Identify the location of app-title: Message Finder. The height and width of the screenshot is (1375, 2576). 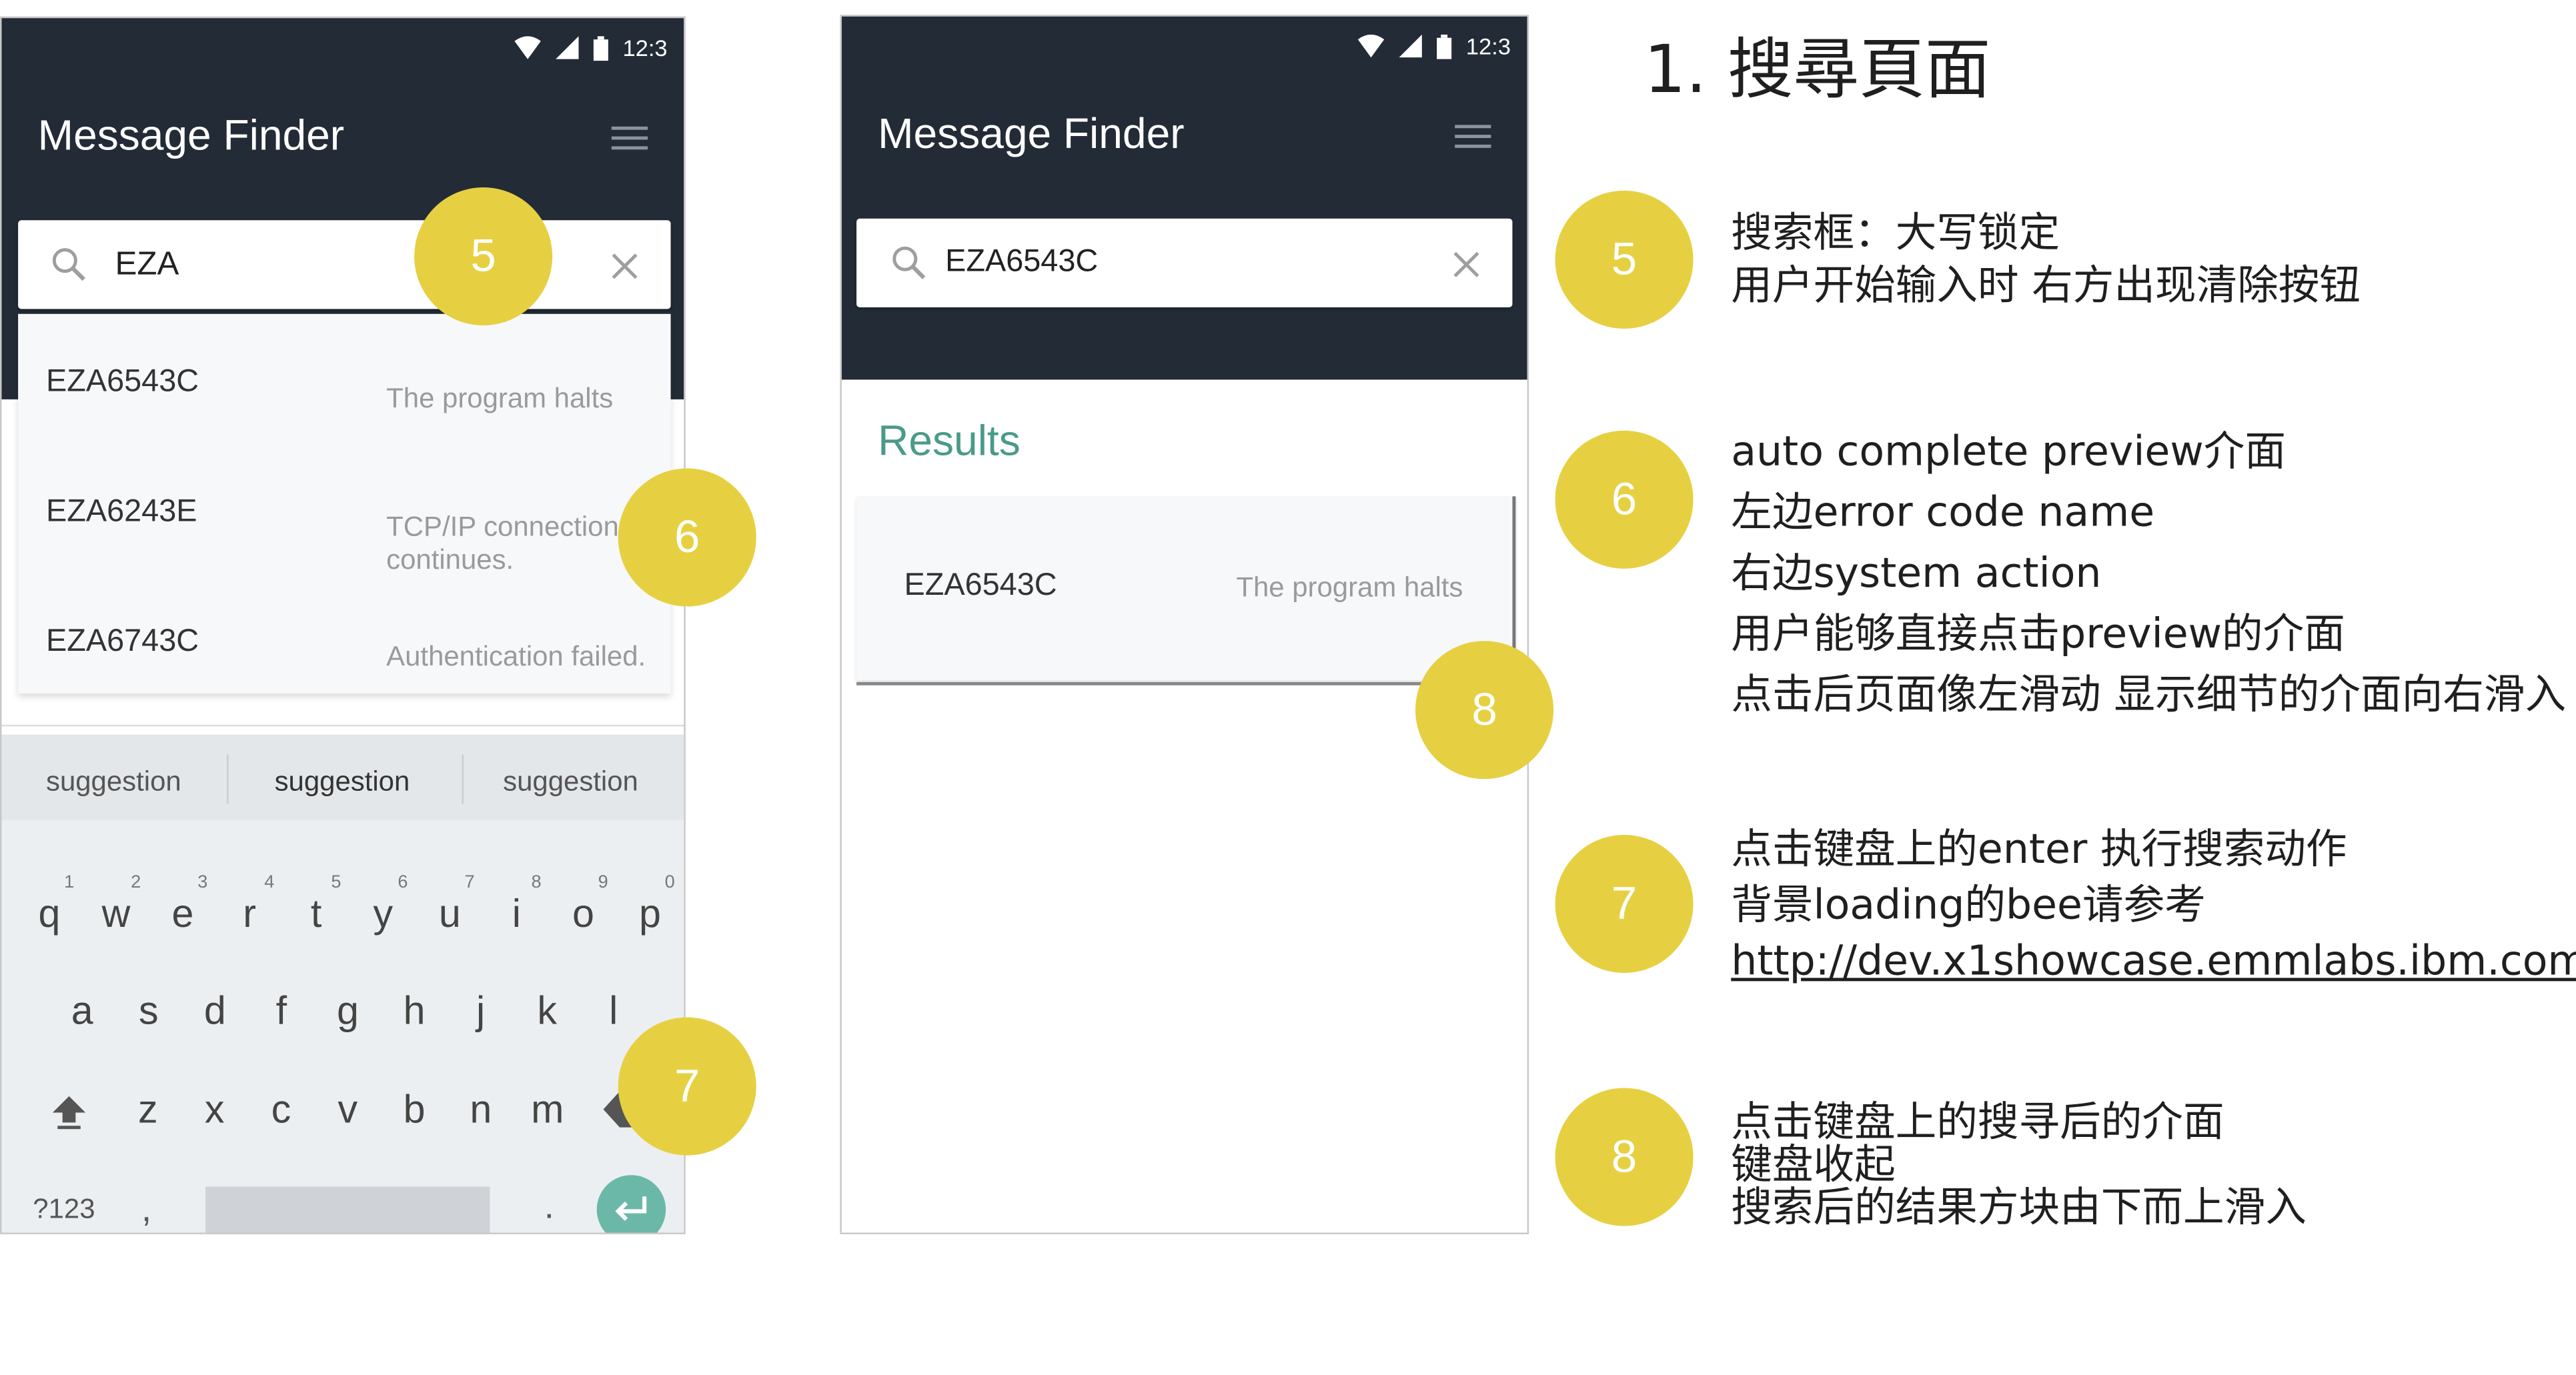
(1031, 133).